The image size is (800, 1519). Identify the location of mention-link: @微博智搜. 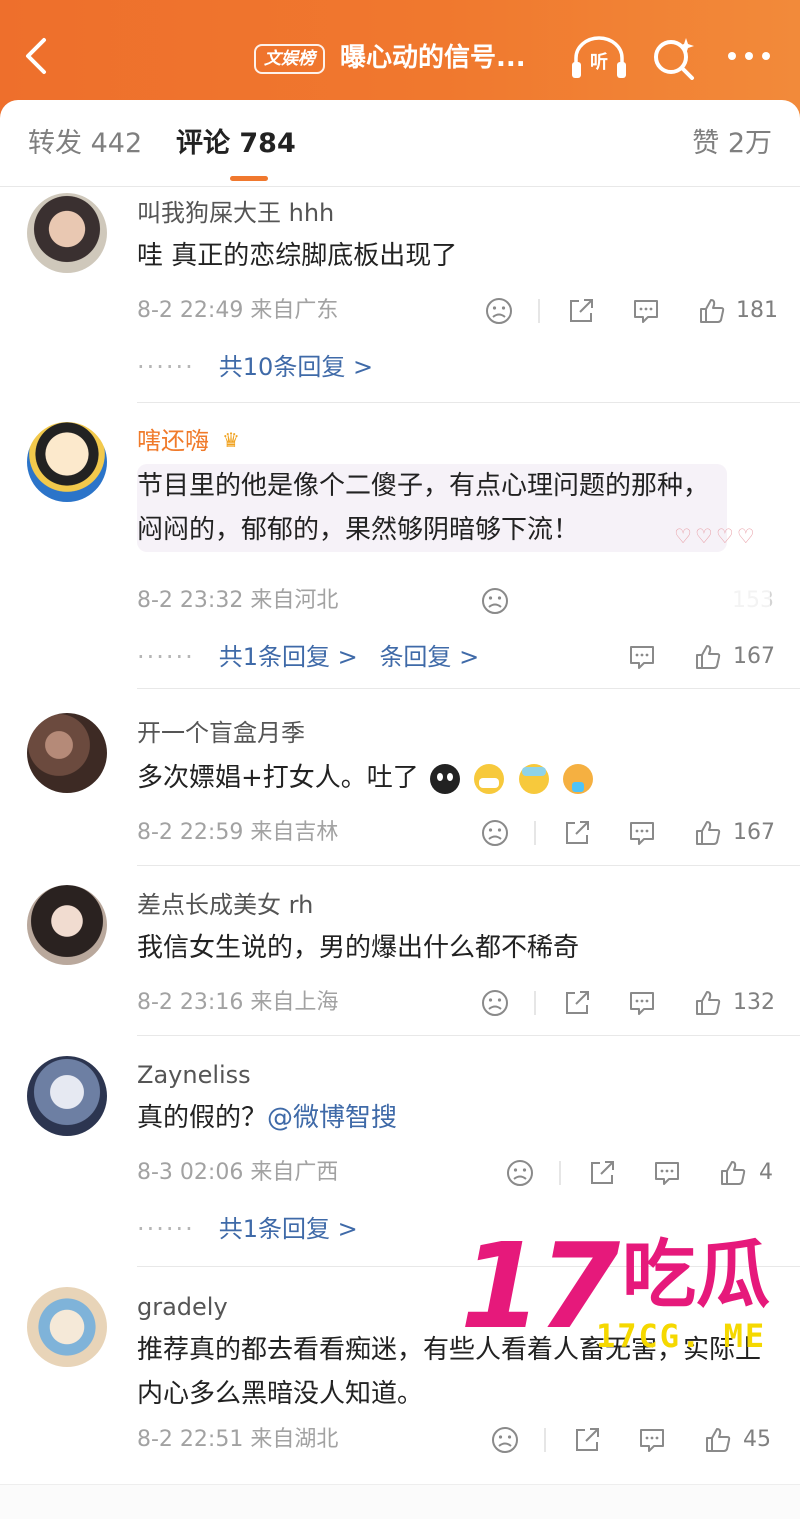
(332, 1118).